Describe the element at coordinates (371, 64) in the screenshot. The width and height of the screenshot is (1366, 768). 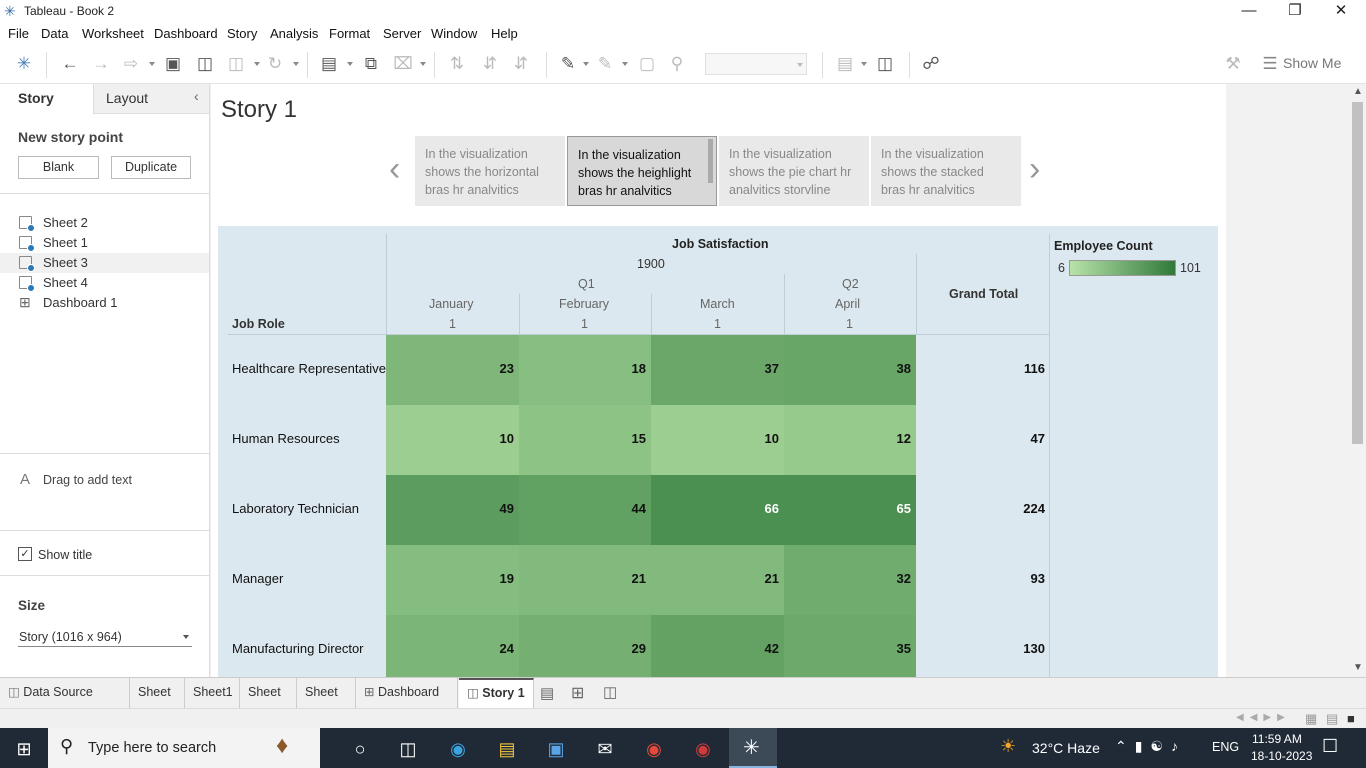
I see `duplicate-sheet-icon: ⧉` at that location.